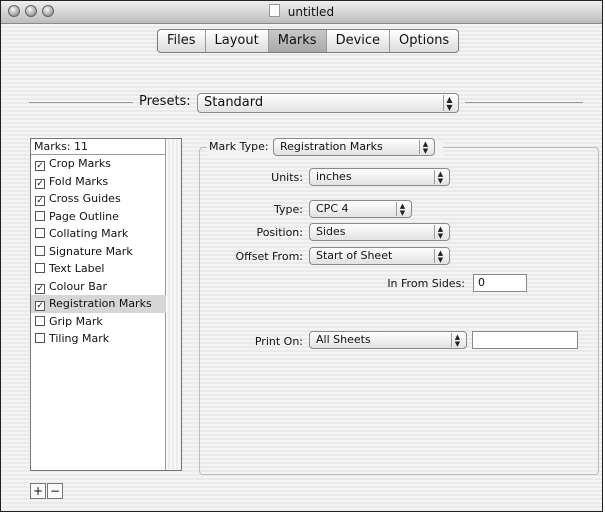 The height and width of the screenshot is (514, 605). I want to click on list-item: Signature Mark, so click(98, 252).